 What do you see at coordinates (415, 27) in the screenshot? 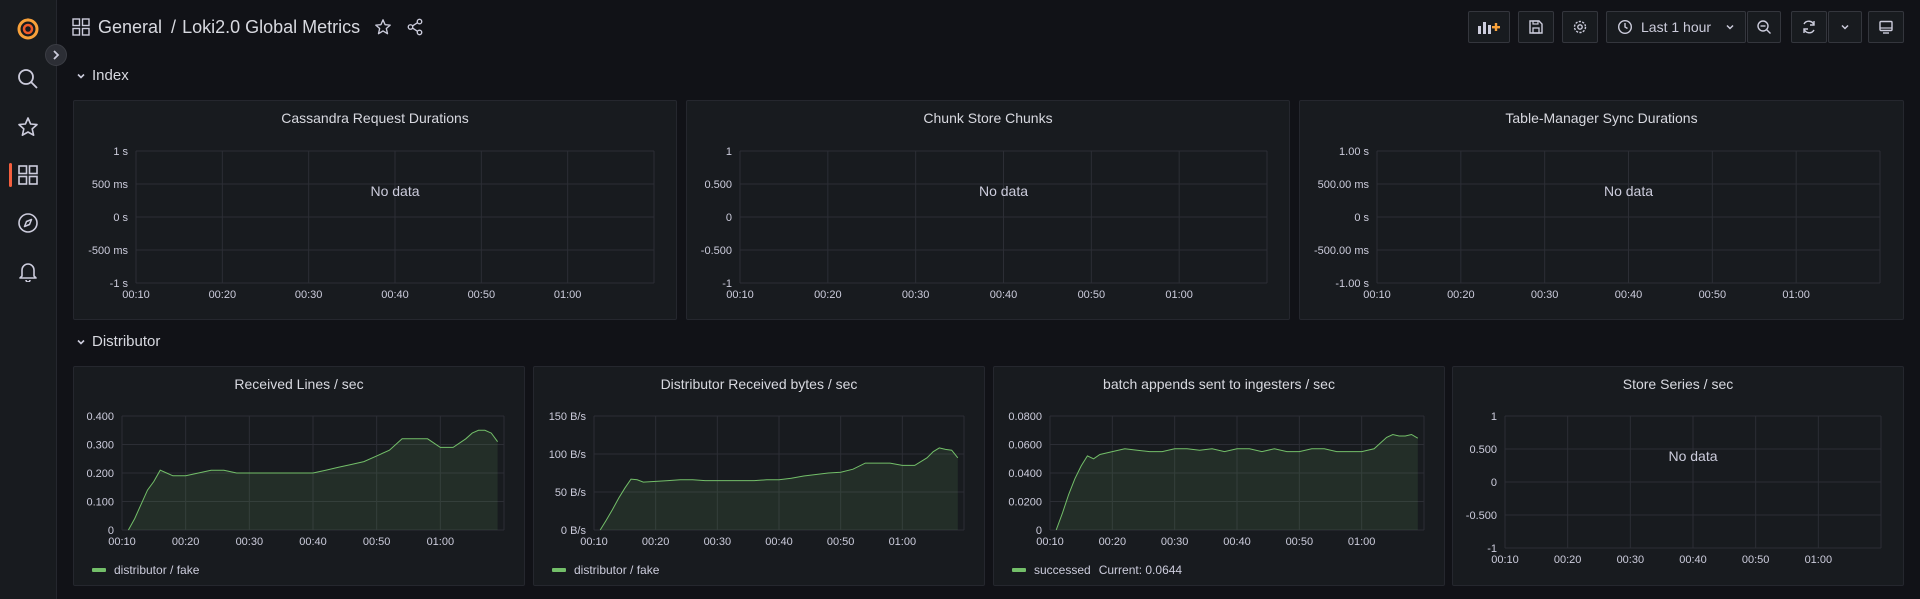
I see `share-icon` at bounding box center [415, 27].